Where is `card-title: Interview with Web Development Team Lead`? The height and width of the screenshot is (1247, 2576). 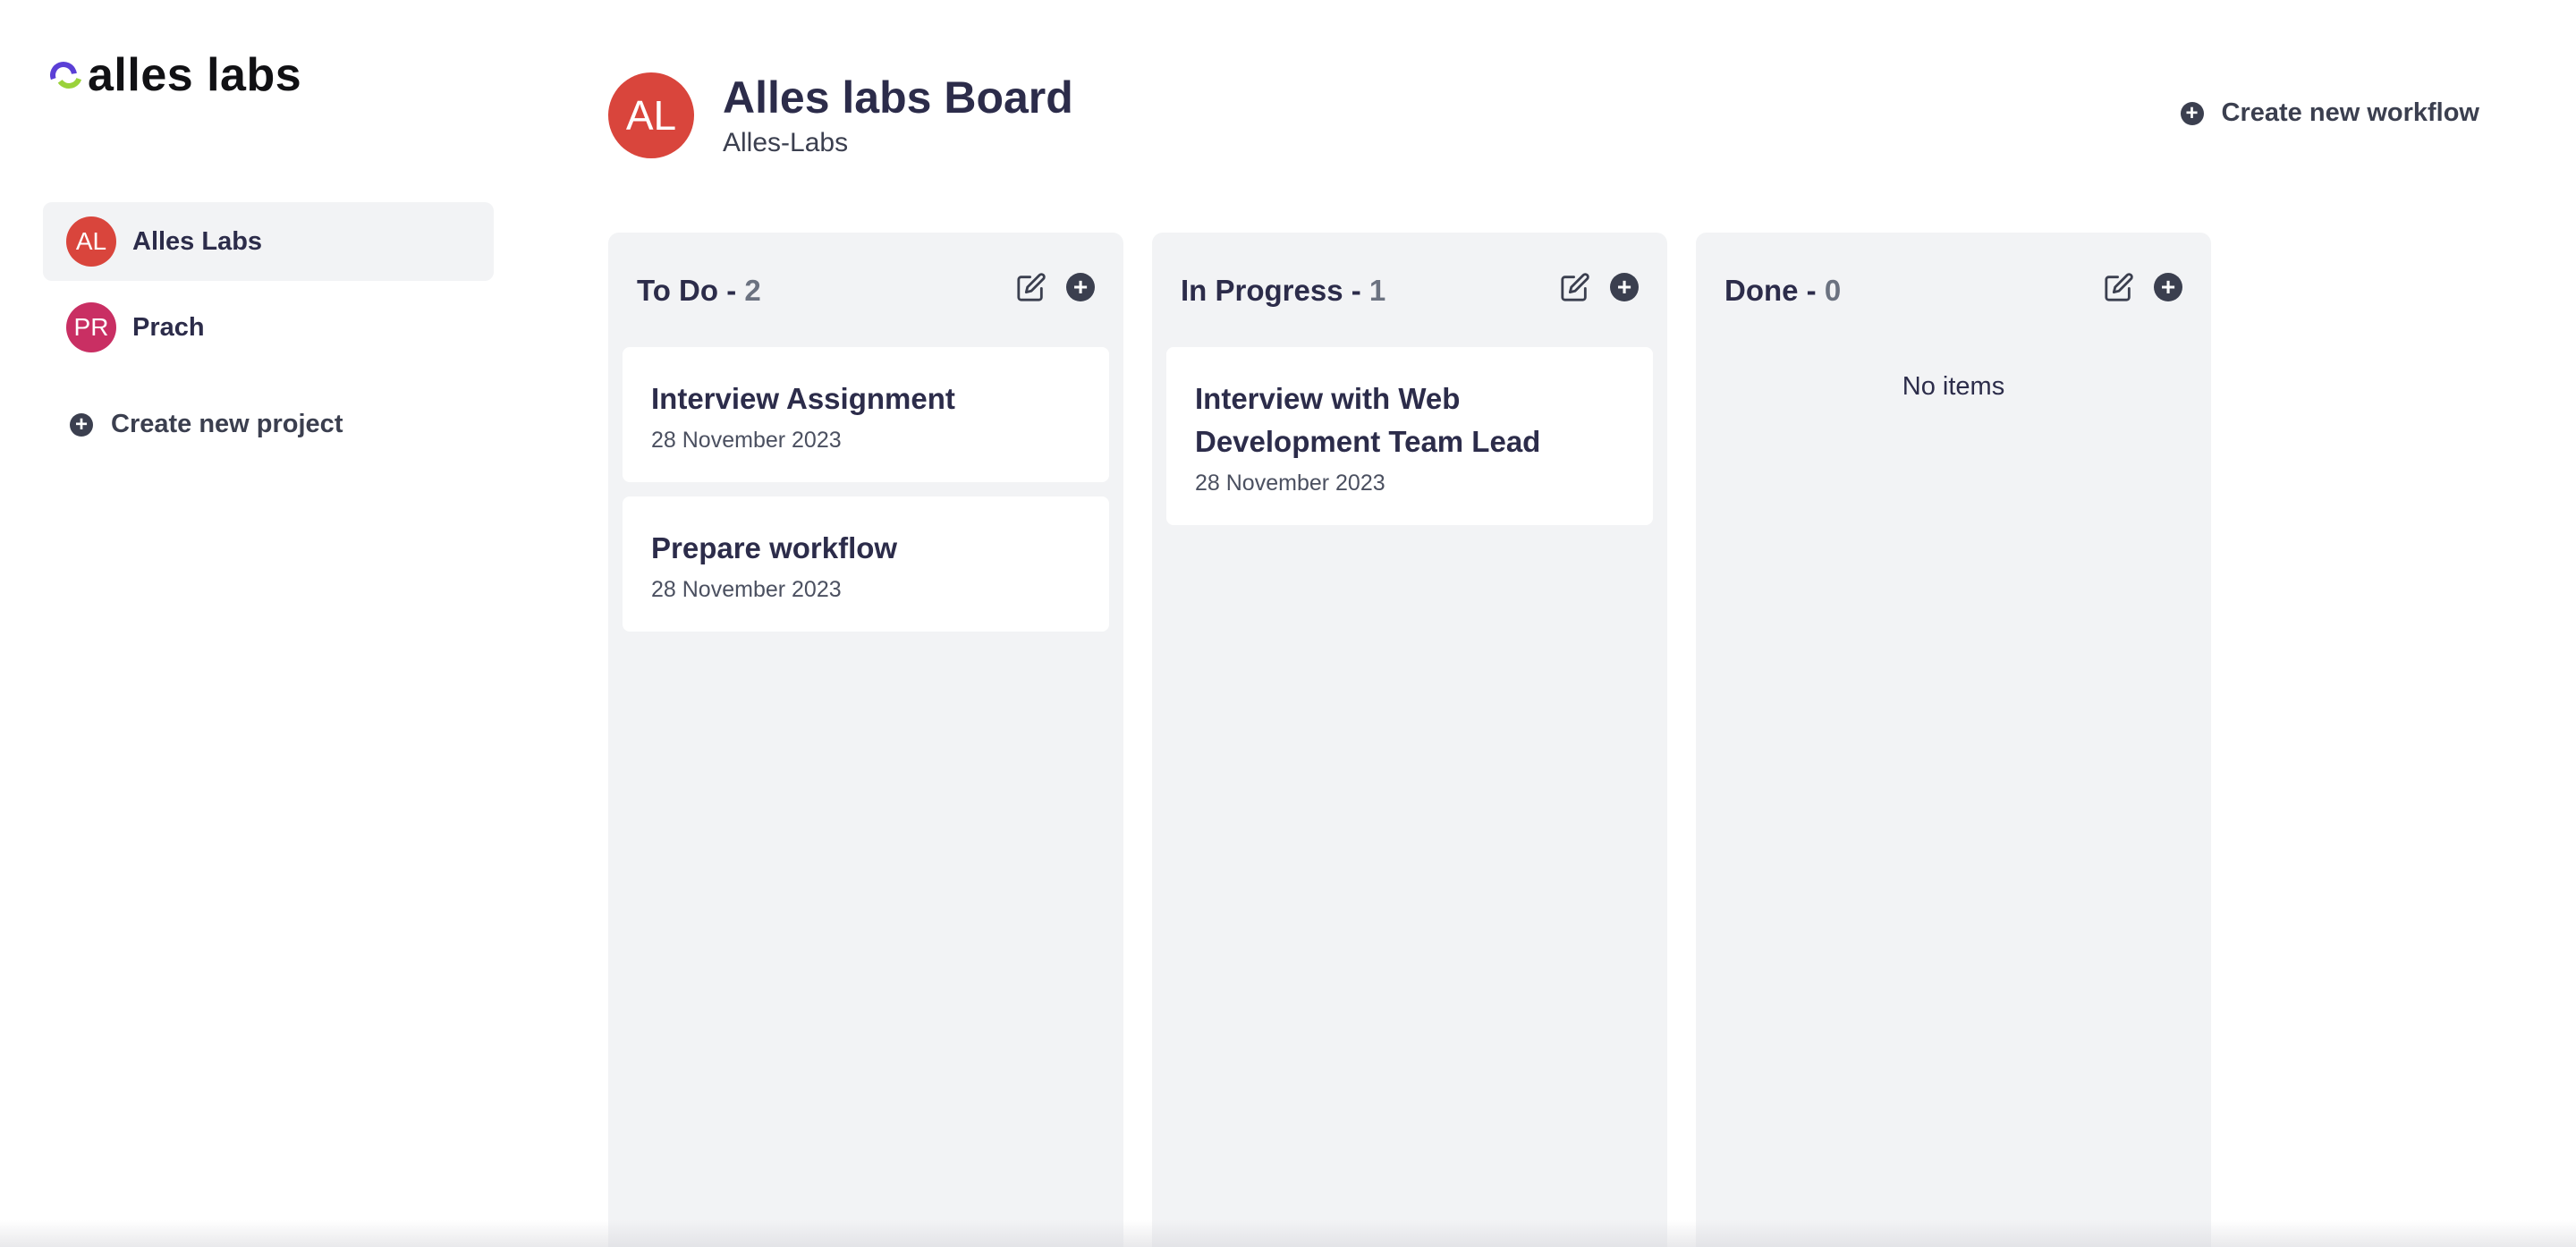
card-title: Interview with Web Development Team Lead is located at coordinates (1368, 420).